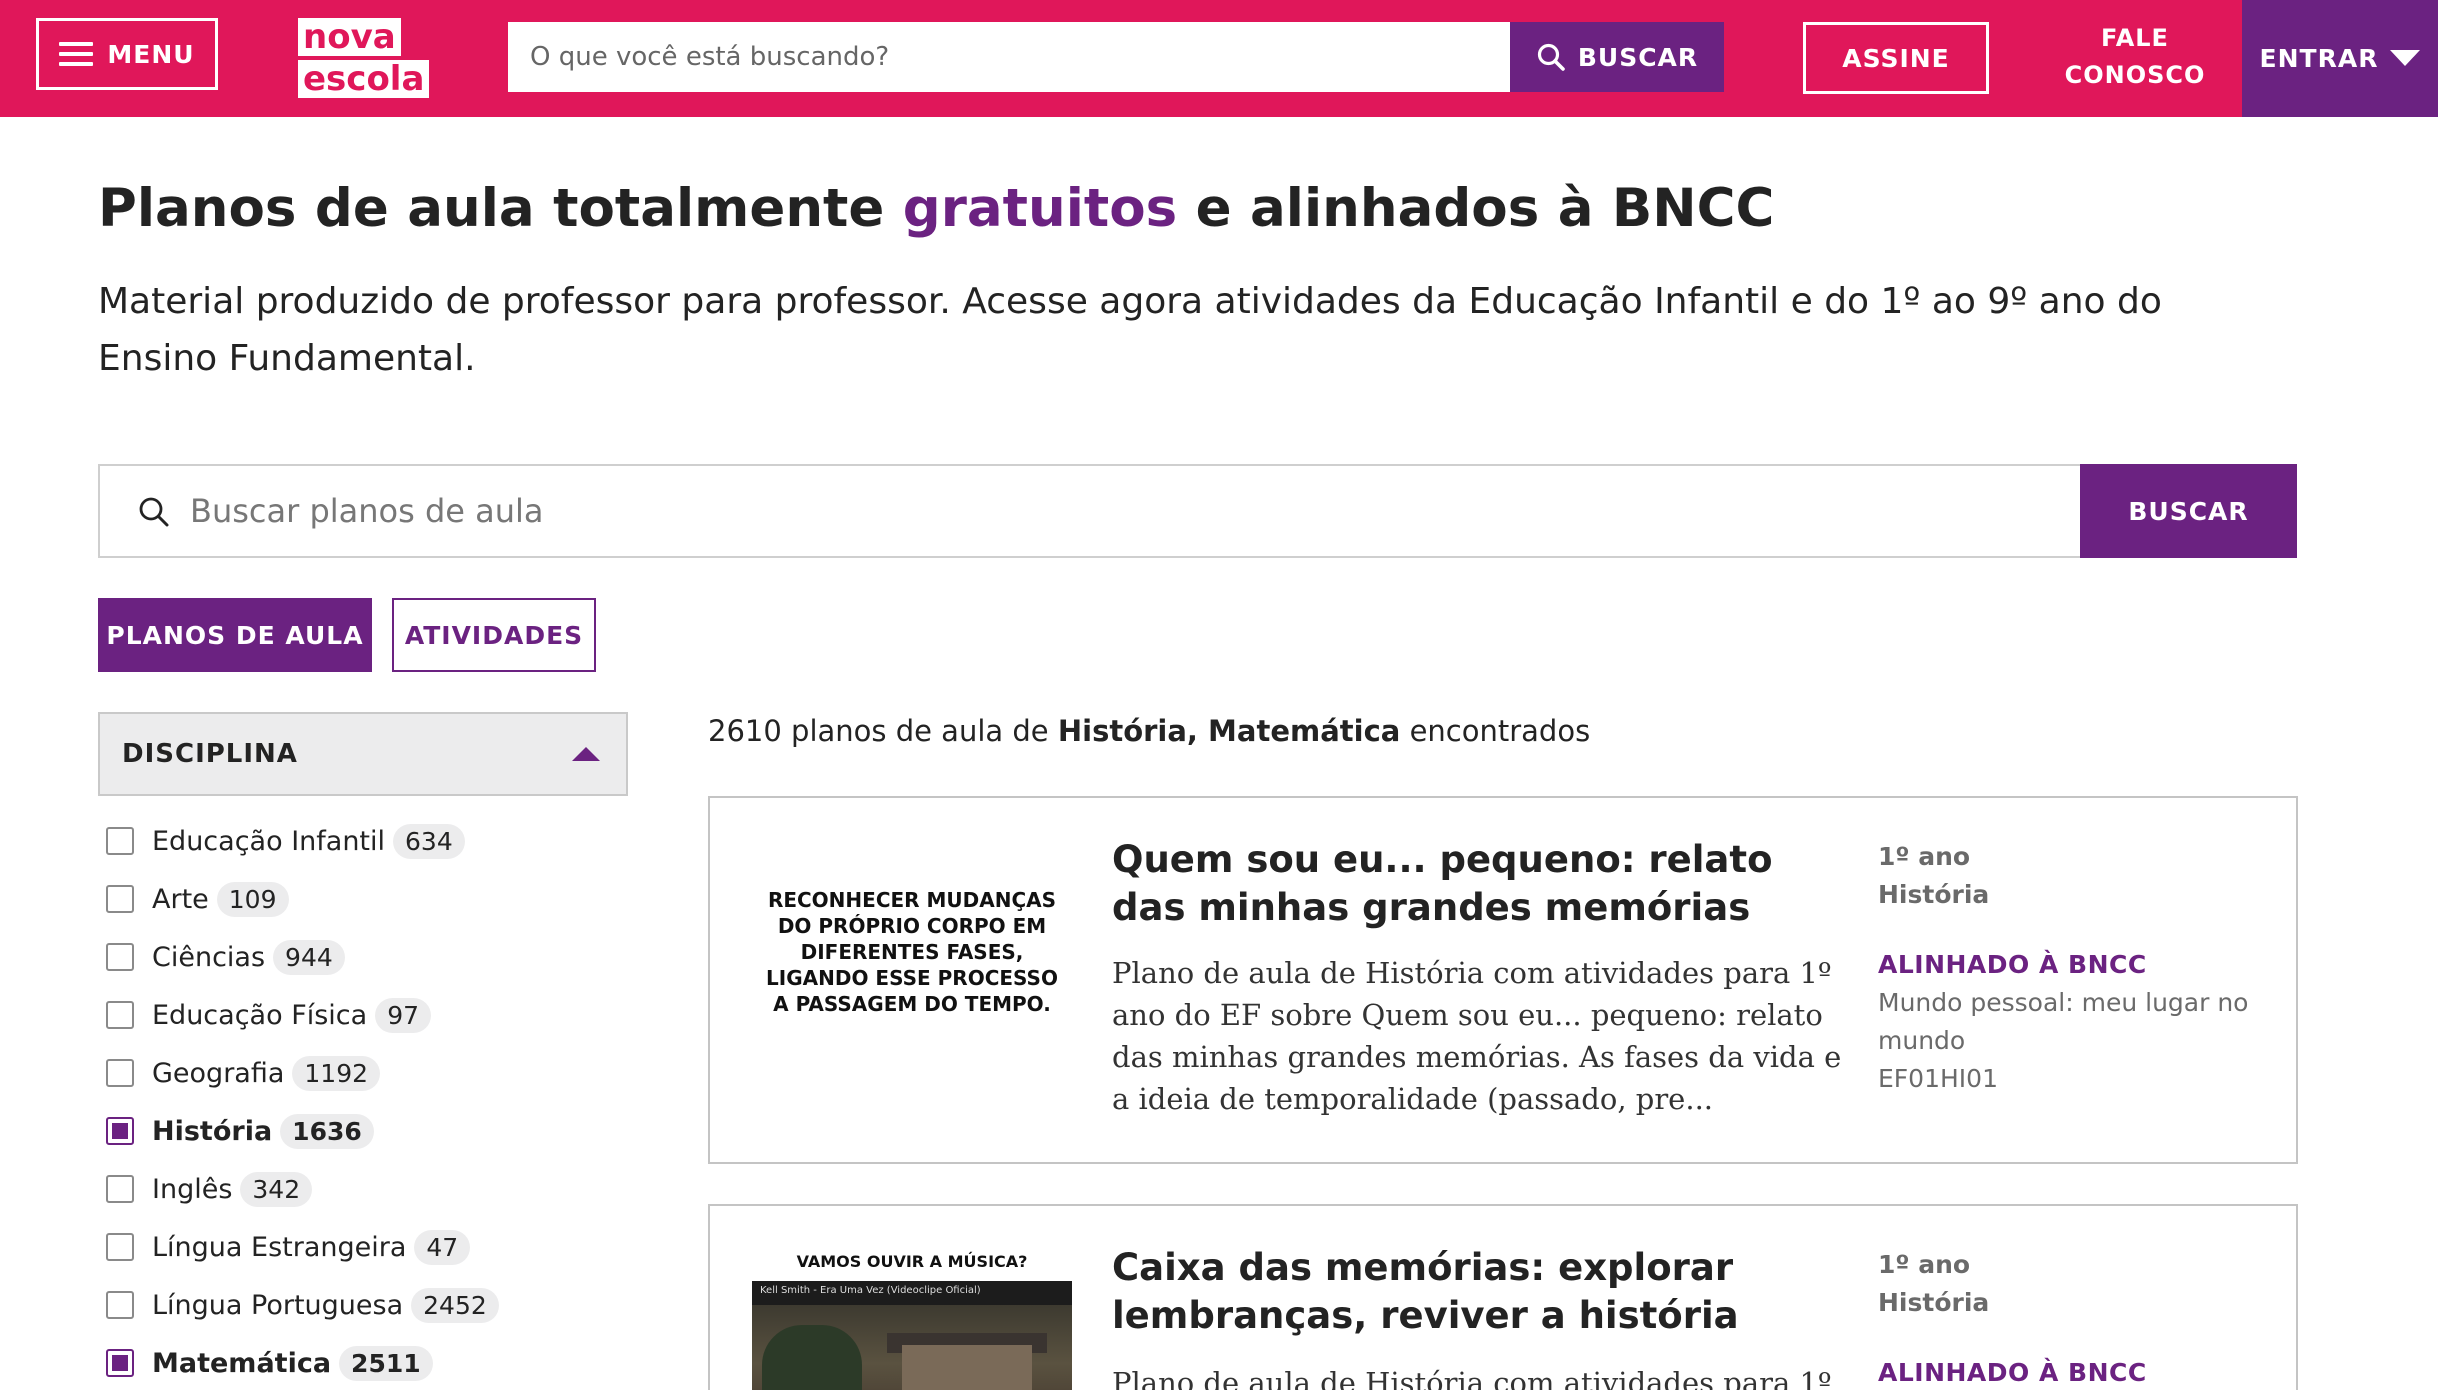  Describe the element at coordinates (1040, 208) in the screenshot. I see `title-highlight: gratuitos` at that location.